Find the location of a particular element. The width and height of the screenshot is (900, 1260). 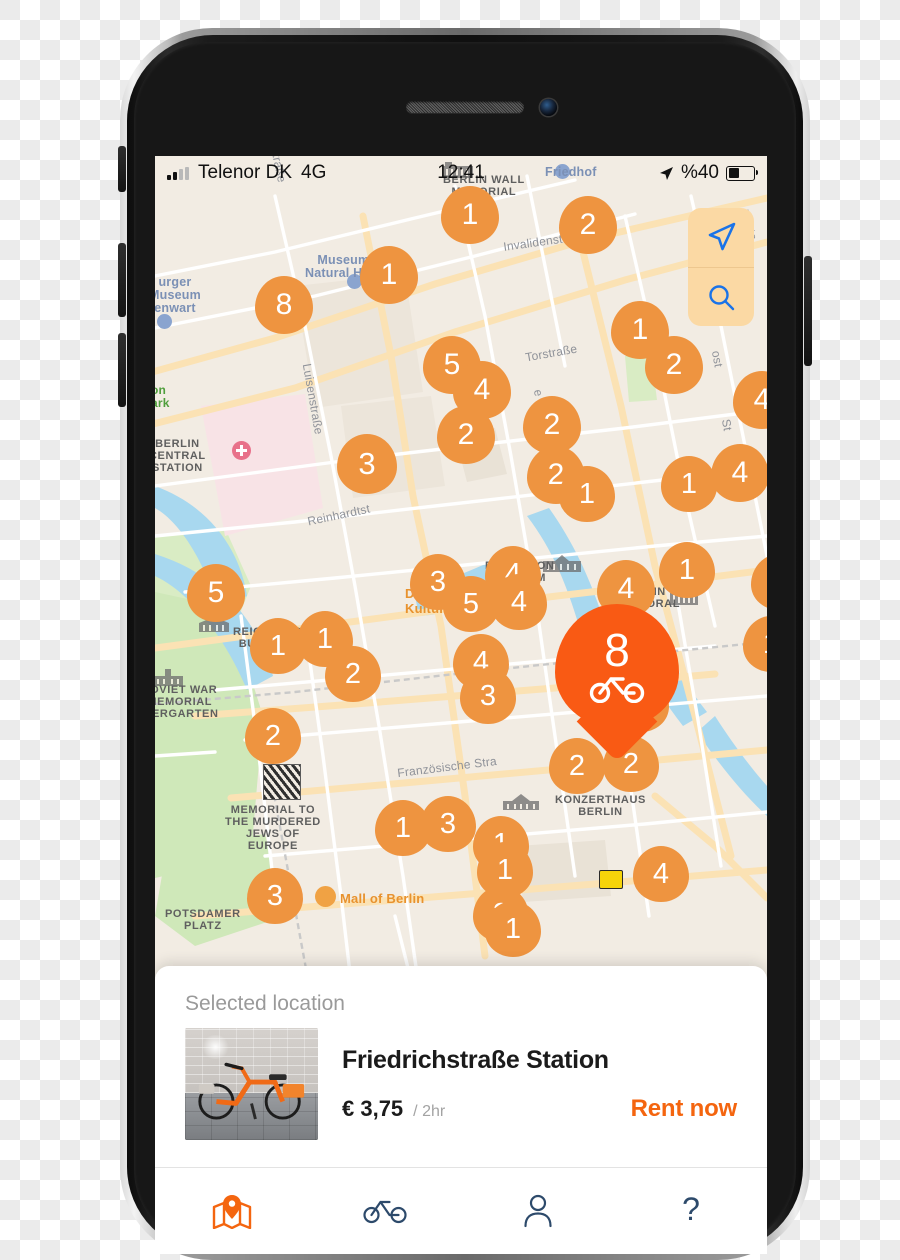

person-icon is located at coordinates (537, 1211).